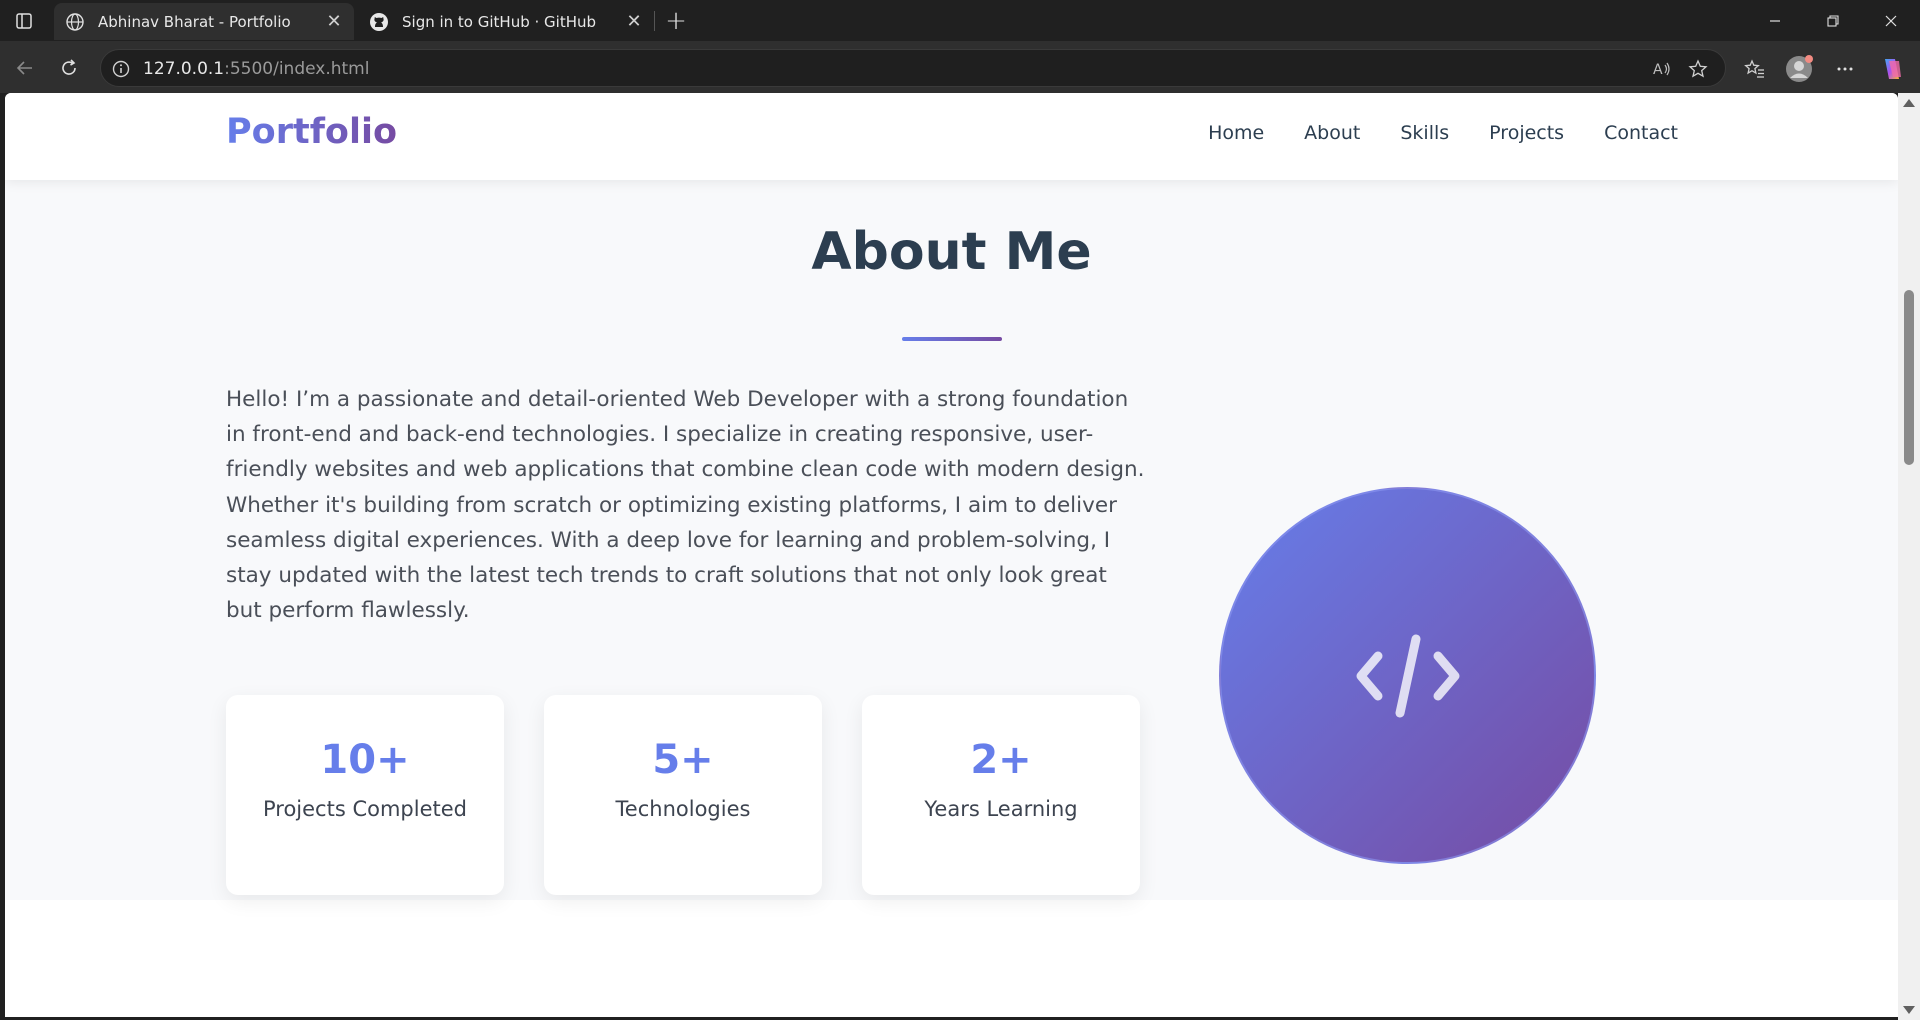 The width and height of the screenshot is (1920, 1020). I want to click on scroll-up-arrow-icon, so click(1909, 103).